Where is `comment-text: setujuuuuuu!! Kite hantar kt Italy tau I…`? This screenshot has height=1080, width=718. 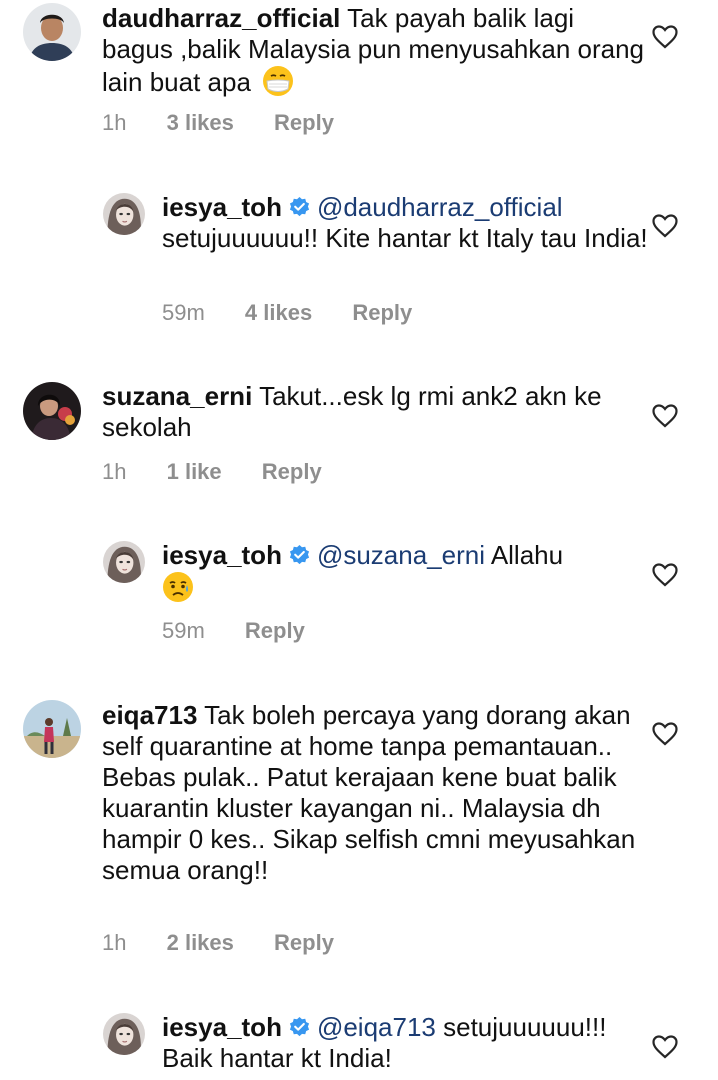
comment-text: setujuuuuuu!! Kite hantar kt Italy tau I… is located at coordinates (405, 238).